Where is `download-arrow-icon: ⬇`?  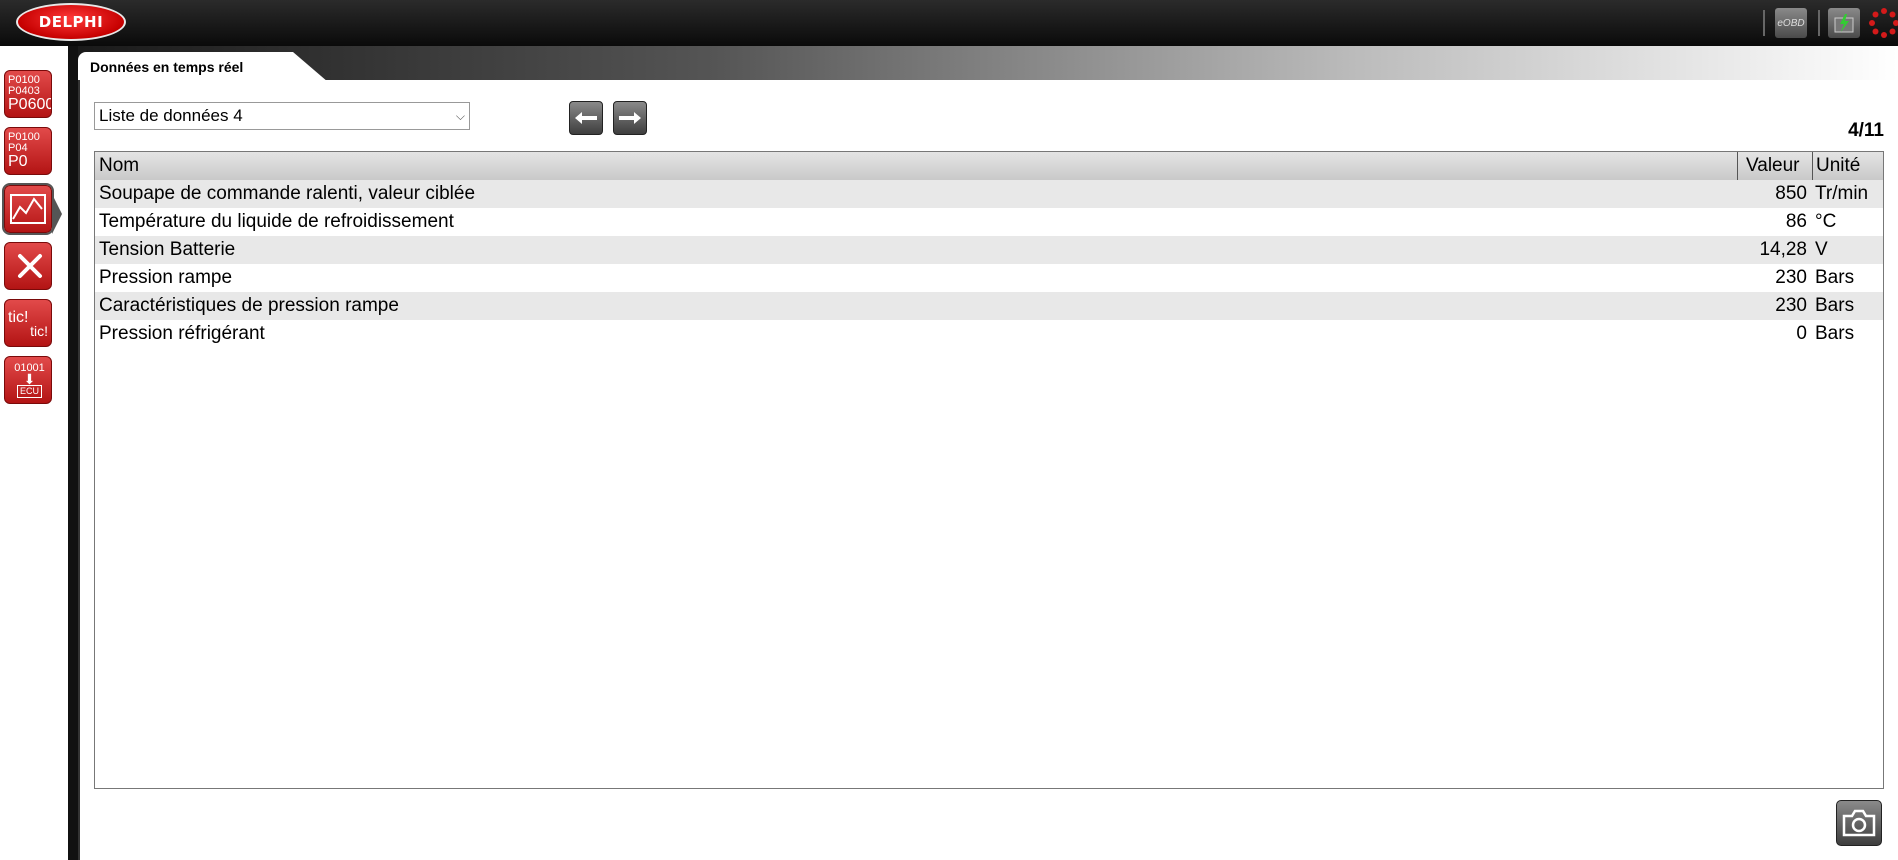 download-arrow-icon: ⬇ is located at coordinates (29, 378).